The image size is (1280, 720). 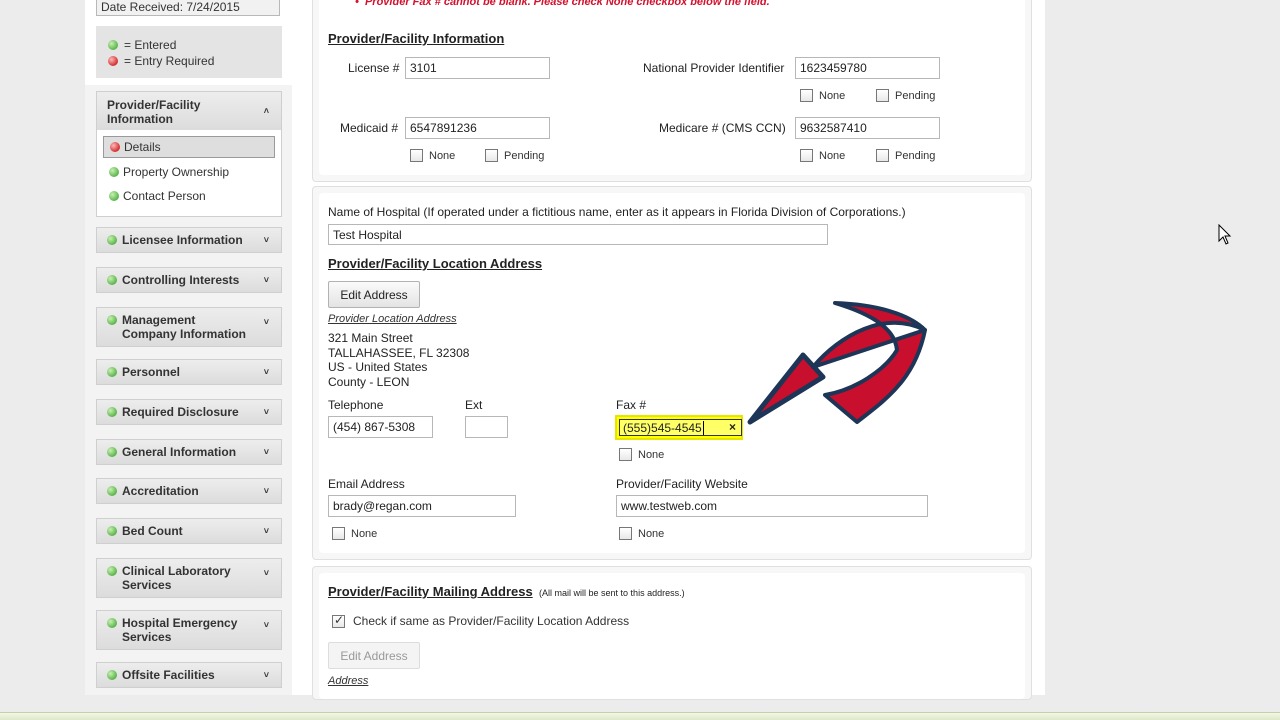 I want to click on nav-section-header: Provider/Facility Information ˄, so click(x=189, y=111).